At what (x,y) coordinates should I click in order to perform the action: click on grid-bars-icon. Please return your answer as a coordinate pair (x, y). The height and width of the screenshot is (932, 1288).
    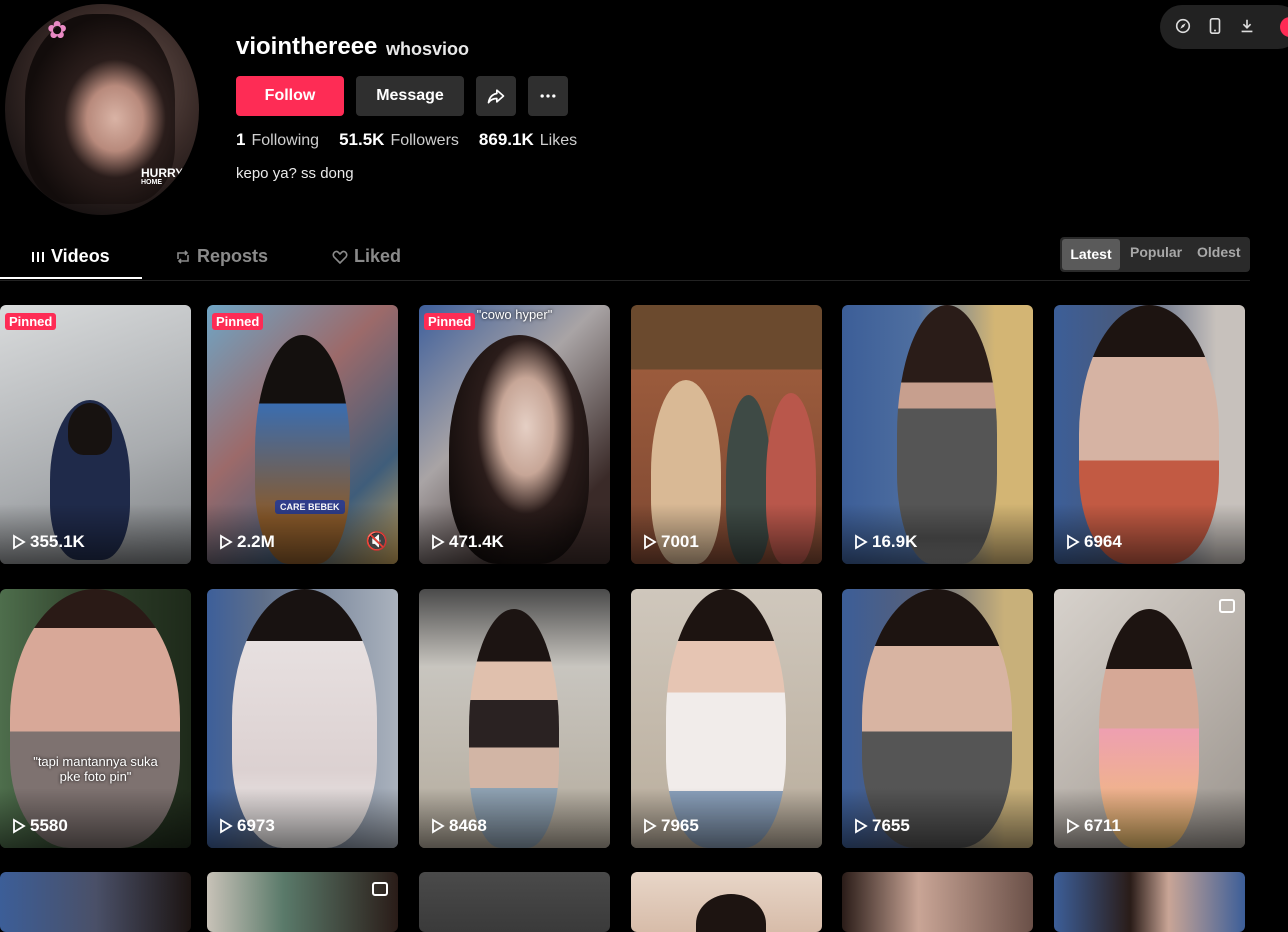
    Looking at the image, I should click on (38, 256).